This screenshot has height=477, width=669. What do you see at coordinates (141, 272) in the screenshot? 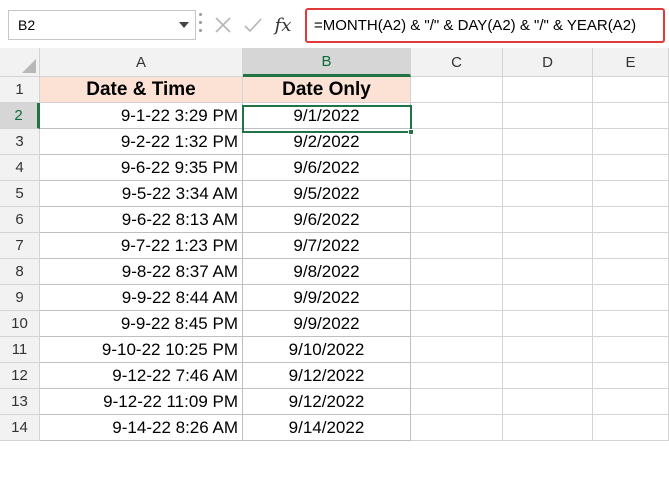
I see `cell-a8: 9-8-22 8:37 AM` at bounding box center [141, 272].